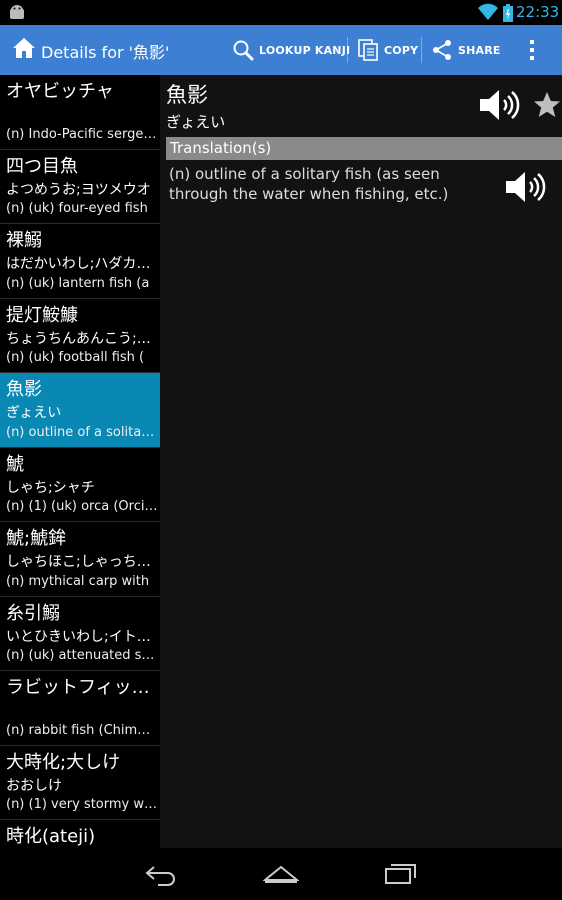 This screenshot has height=900, width=562. I want to click on list-item-reading: しゃちほこ;しゃっちょこ, so click(82, 562).